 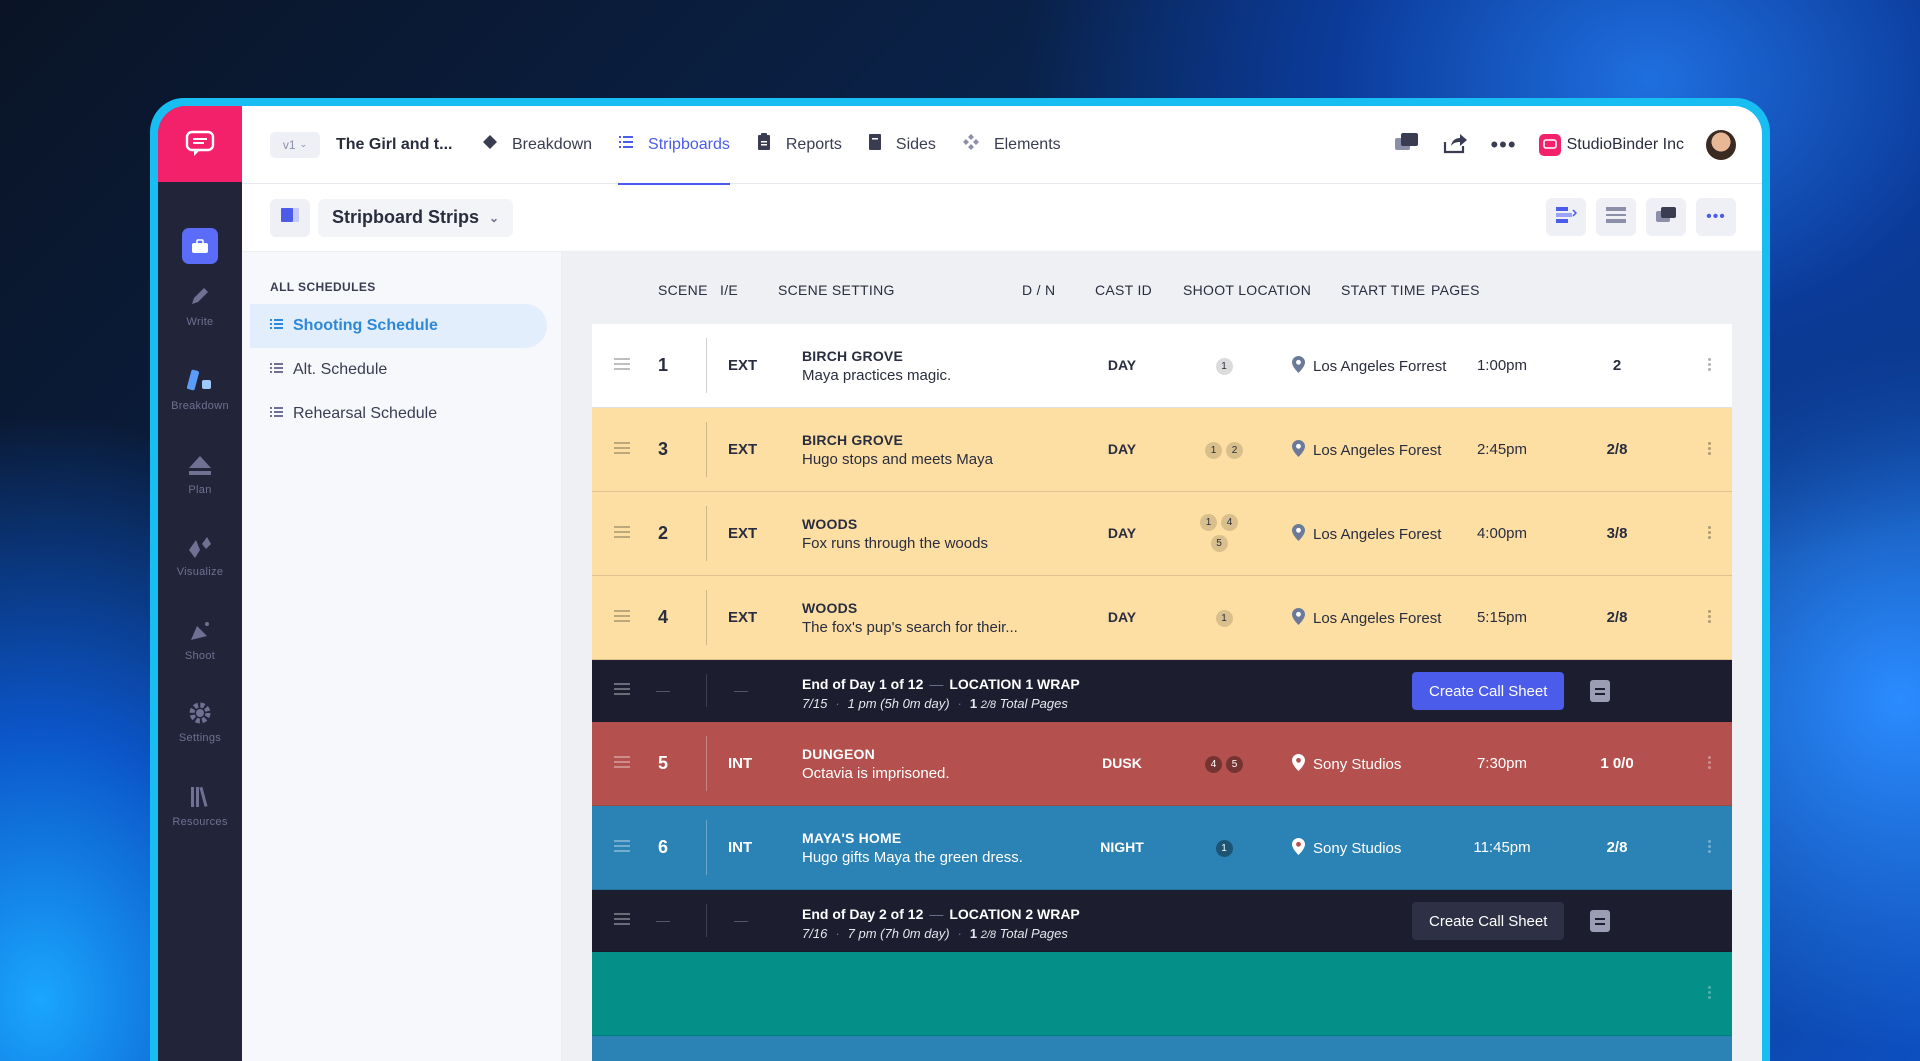 What do you see at coordinates (902, 145) in the screenshot?
I see `tab-sides: Sides` at bounding box center [902, 145].